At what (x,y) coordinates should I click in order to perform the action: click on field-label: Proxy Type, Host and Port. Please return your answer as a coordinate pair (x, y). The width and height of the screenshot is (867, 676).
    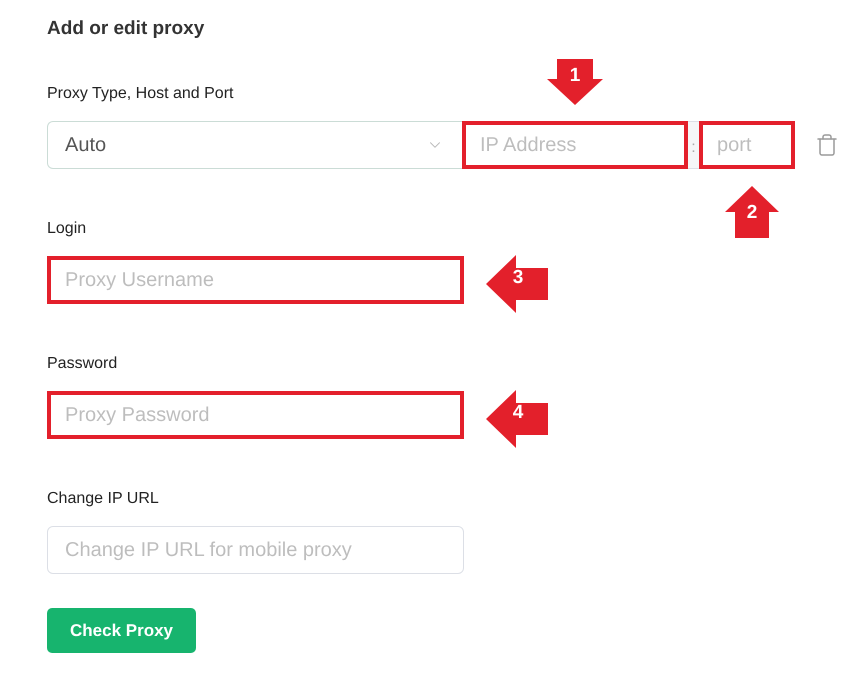
    Looking at the image, I should click on (140, 94).